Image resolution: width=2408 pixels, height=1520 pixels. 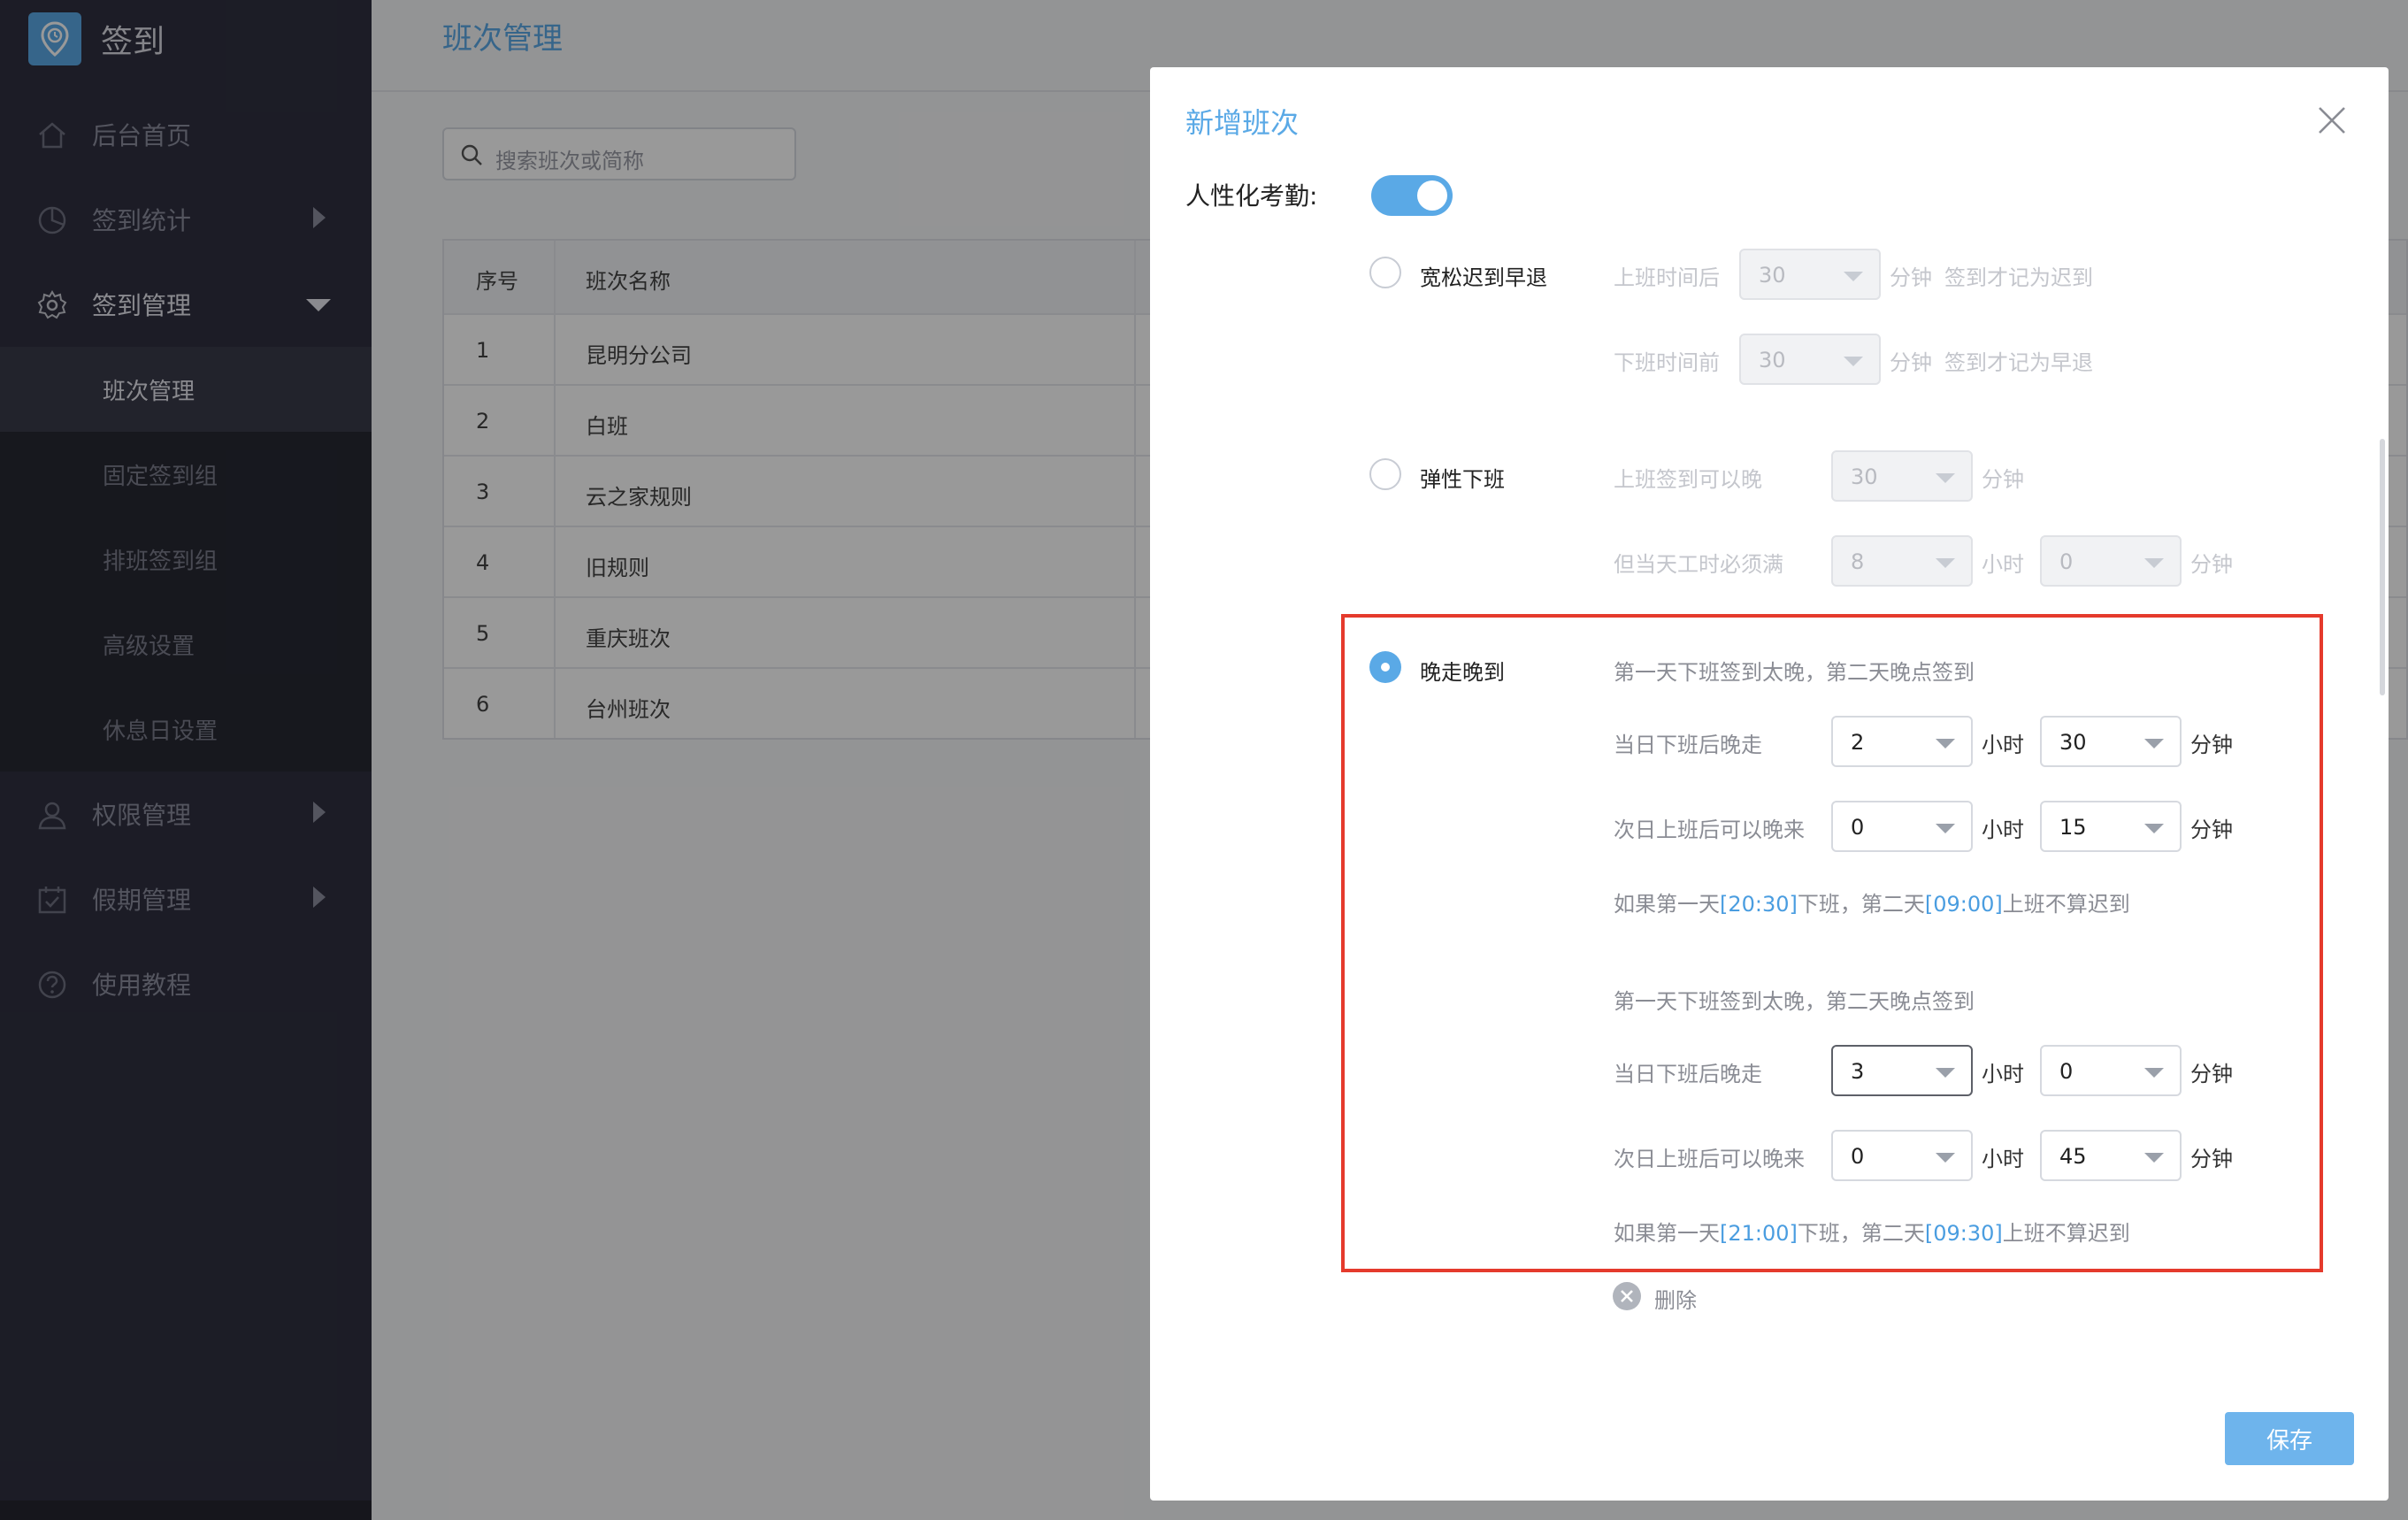 What do you see at coordinates (1810, 274) in the screenshot?
I see `late-minutes-select: 30` at bounding box center [1810, 274].